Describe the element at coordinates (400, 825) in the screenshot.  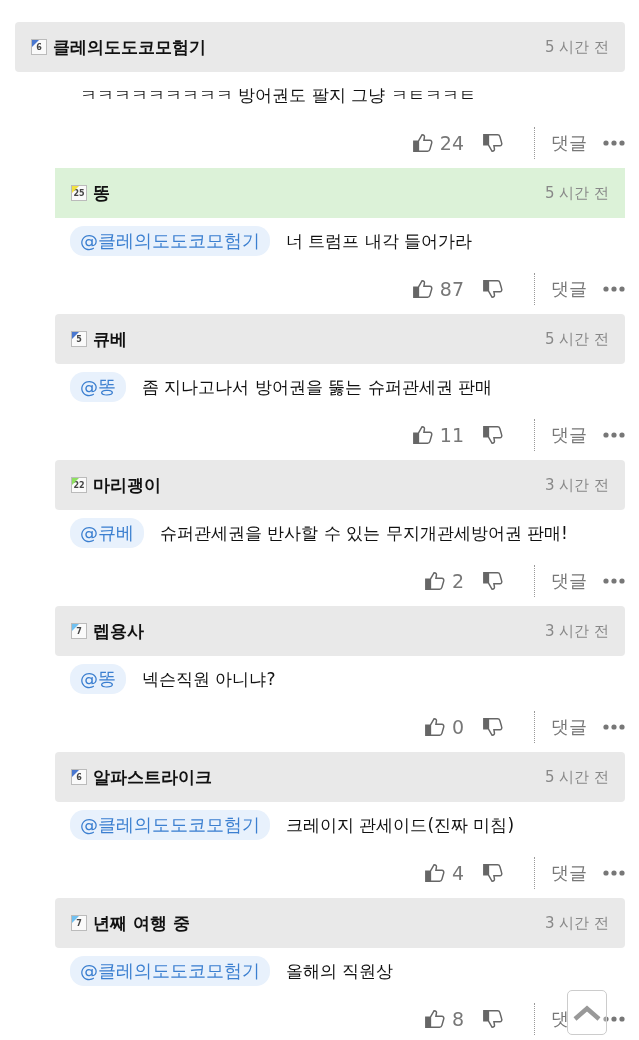
I see `comment-text: 크레이지 관세이드(진짜 미침)` at that location.